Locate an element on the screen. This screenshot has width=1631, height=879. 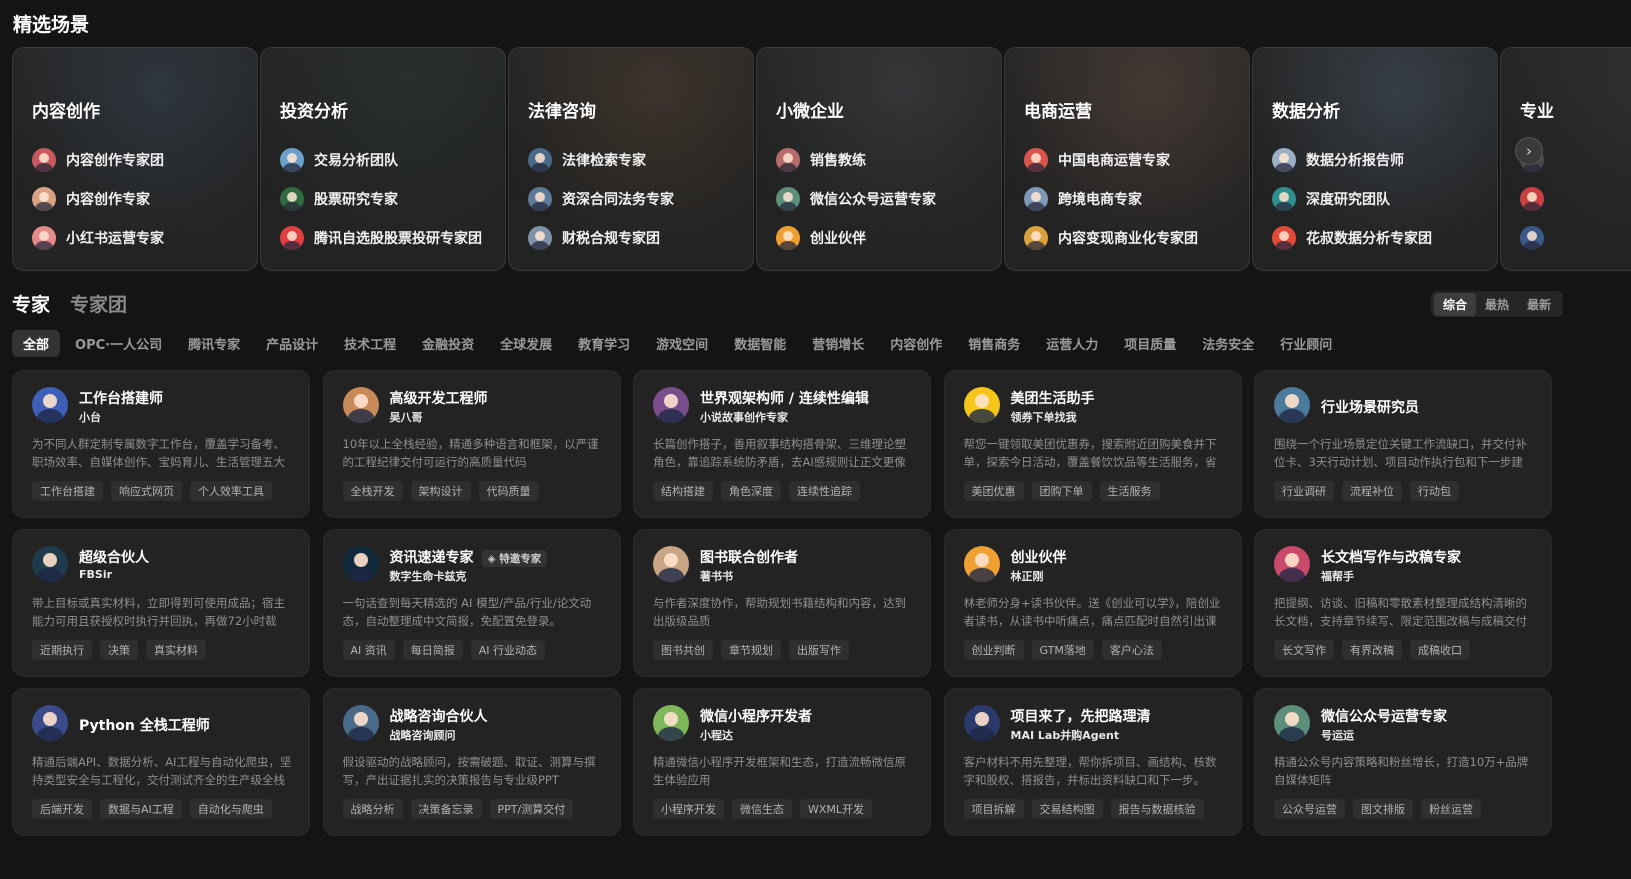
scene-item: 腾讯自选股股票投研专家团 is located at coordinates (381, 237).